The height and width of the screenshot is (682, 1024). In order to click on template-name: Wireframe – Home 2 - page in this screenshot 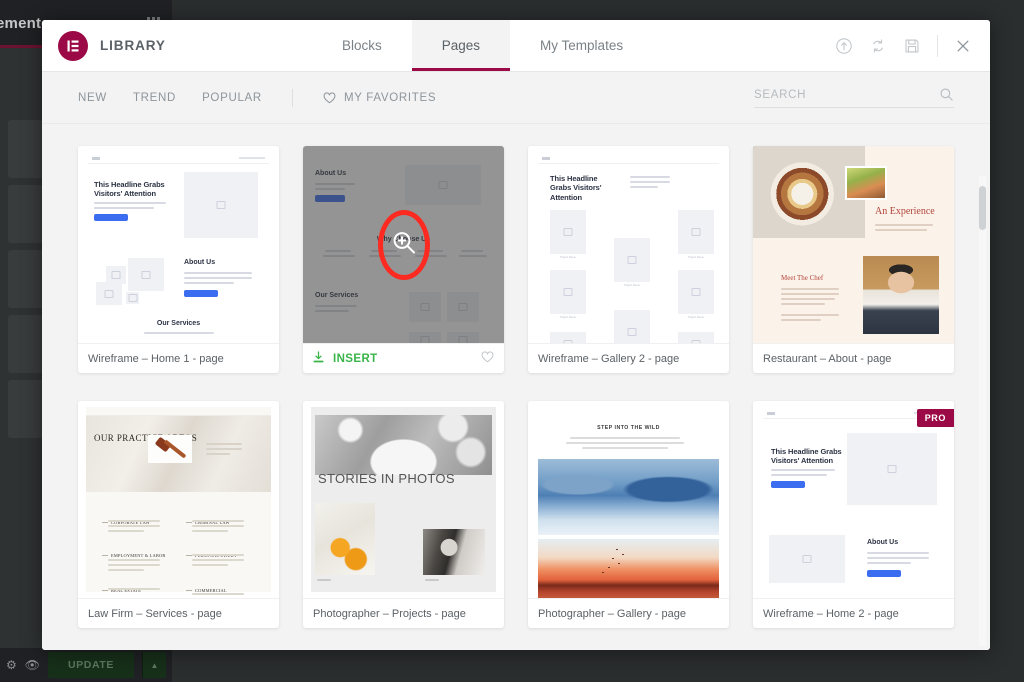, I will do `click(831, 613)`.